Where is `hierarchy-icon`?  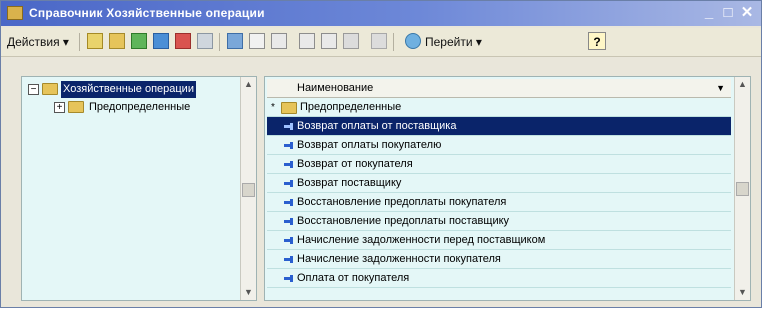
hierarchy-icon is located at coordinates (235, 41).